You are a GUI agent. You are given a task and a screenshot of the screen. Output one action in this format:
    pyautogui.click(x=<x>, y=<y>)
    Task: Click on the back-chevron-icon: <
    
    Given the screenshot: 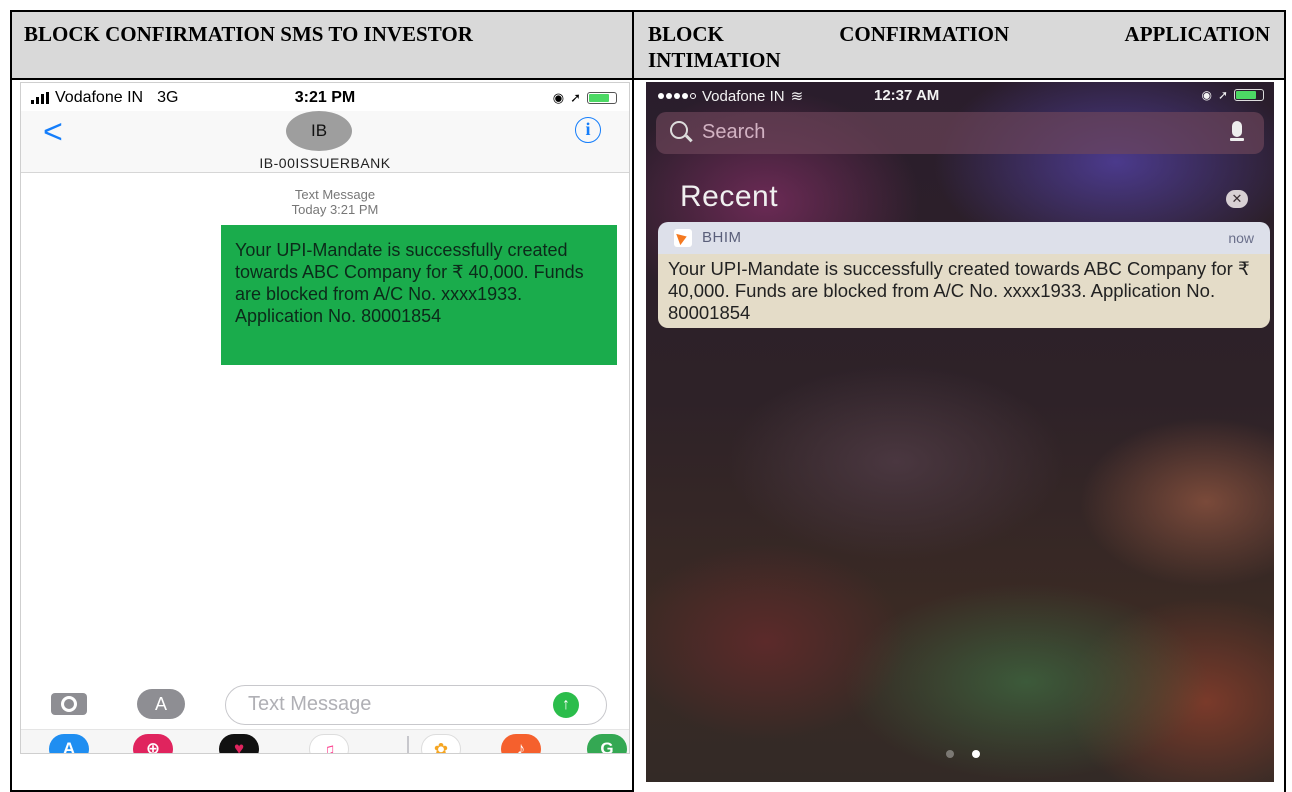 What is the action you would take?
    pyautogui.click(x=53, y=132)
    